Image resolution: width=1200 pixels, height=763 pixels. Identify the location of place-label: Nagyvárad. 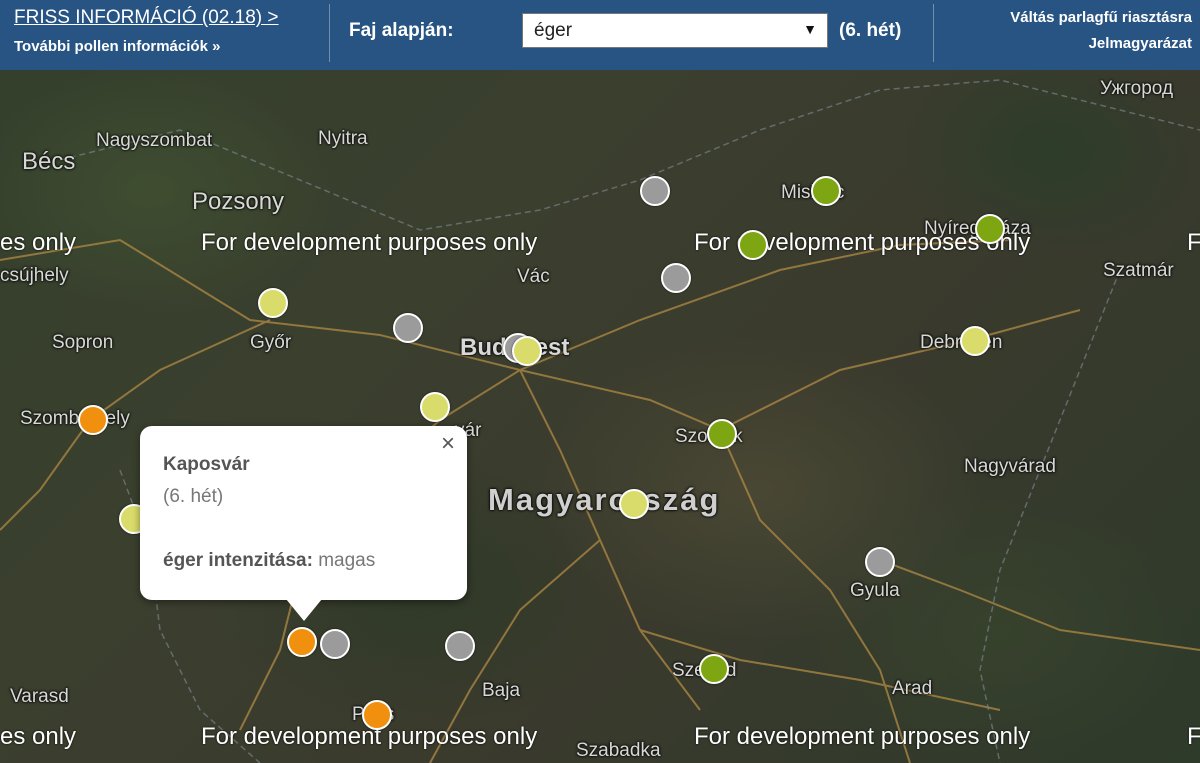
(1010, 466).